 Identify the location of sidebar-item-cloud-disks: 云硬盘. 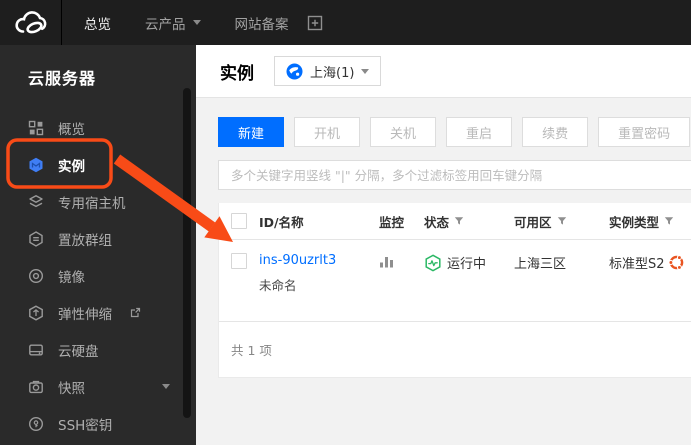
(98, 349).